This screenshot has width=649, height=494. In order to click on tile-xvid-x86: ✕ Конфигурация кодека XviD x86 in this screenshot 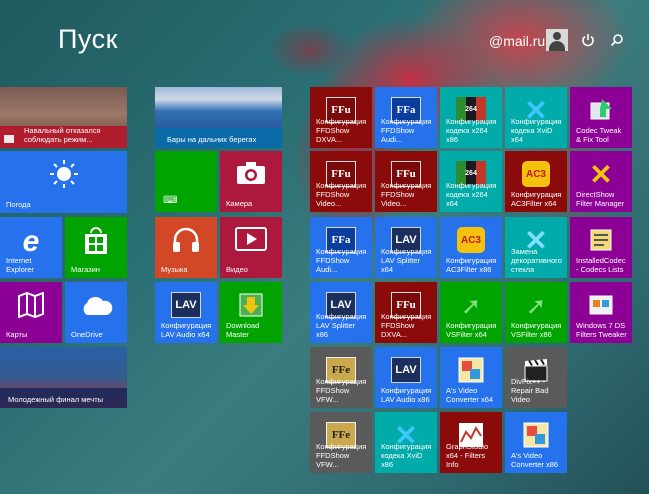, I will do `click(406, 442)`.